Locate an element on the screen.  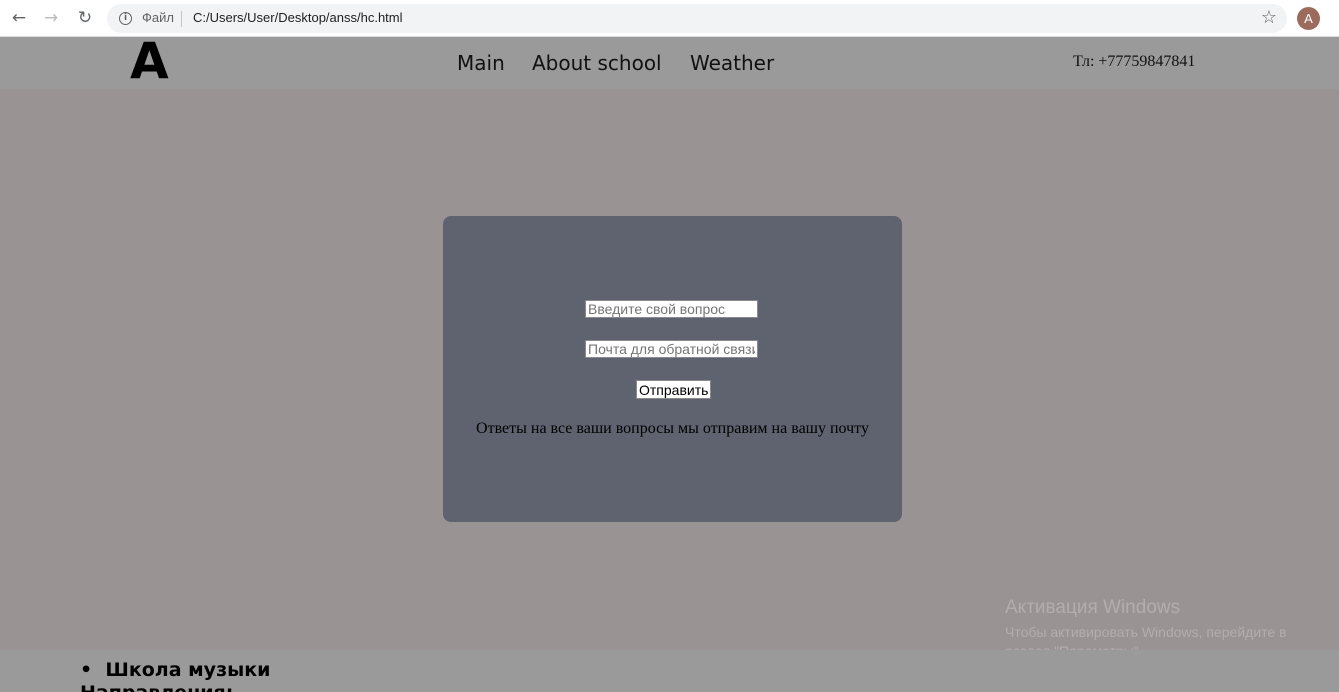
forward-arrow-icon: → is located at coordinates (51, 18).